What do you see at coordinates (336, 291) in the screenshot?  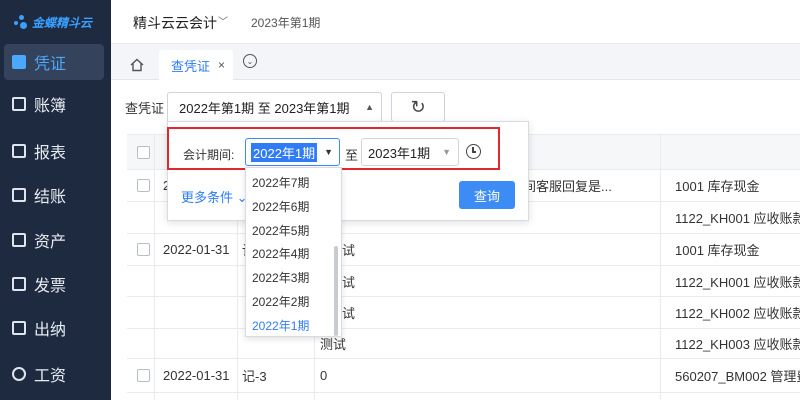 I see `dropdown-scrollbar` at bounding box center [336, 291].